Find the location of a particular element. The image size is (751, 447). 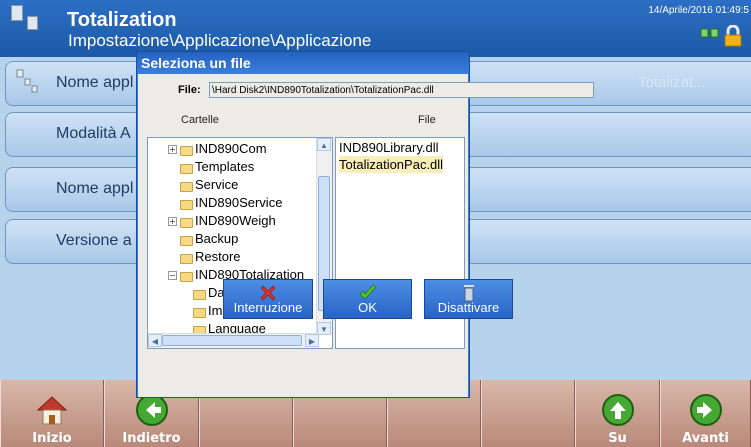

ok-label: OK is located at coordinates (367, 307).